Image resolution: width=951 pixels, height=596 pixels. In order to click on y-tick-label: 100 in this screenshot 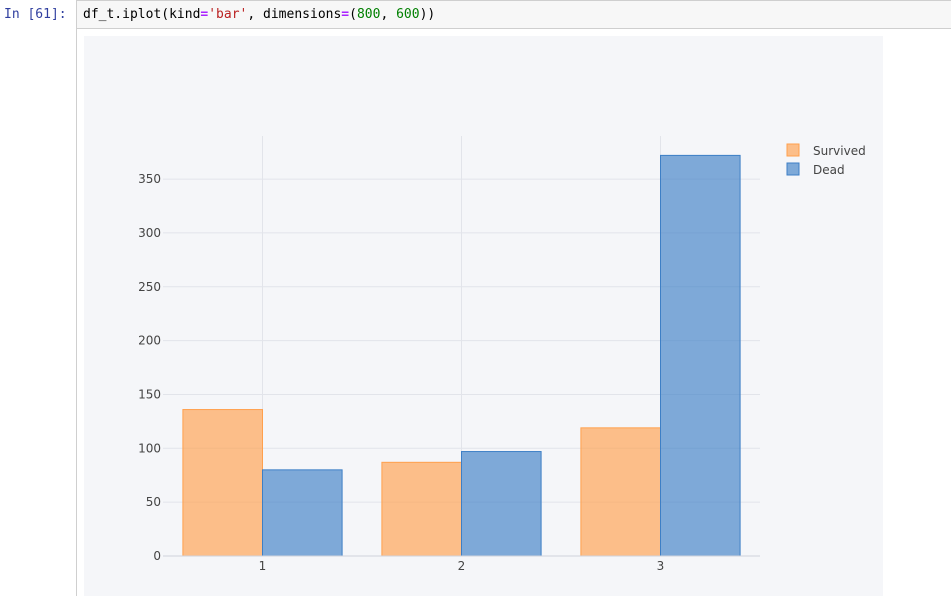, I will do `click(149, 448)`.